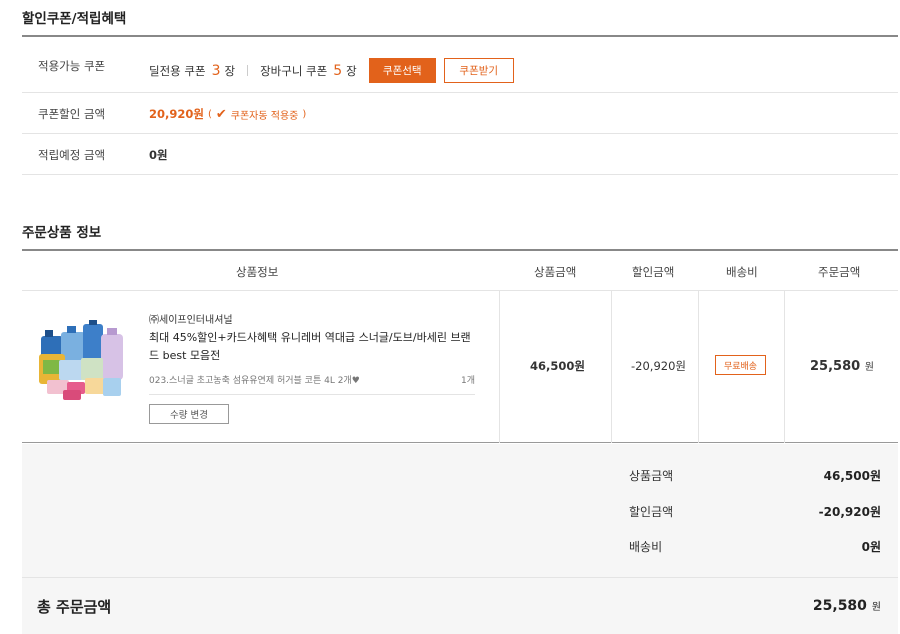  What do you see at coordinates (460, 271) in the screenshot?
I see `order-table-header: 상품정보 상품금액 할인금액 배송비 주문금액` at bounding box center [460, 271].